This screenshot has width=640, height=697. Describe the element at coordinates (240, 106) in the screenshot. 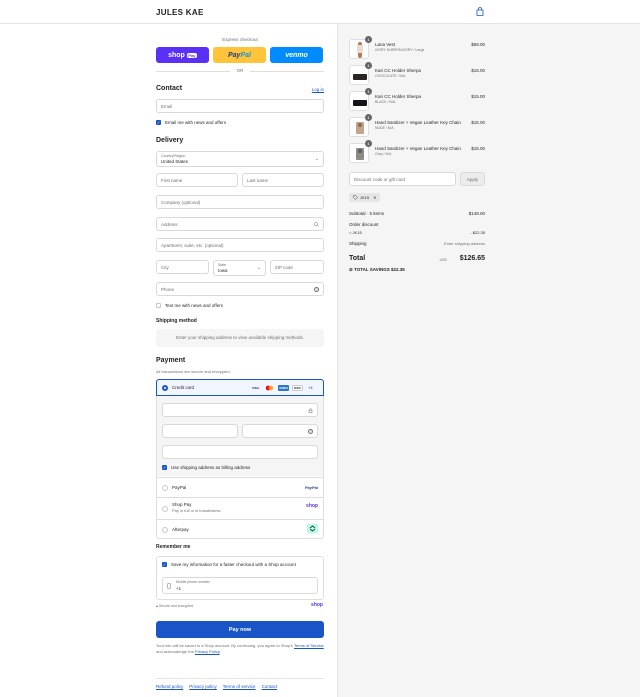

I see `email-field: Email` at that location.